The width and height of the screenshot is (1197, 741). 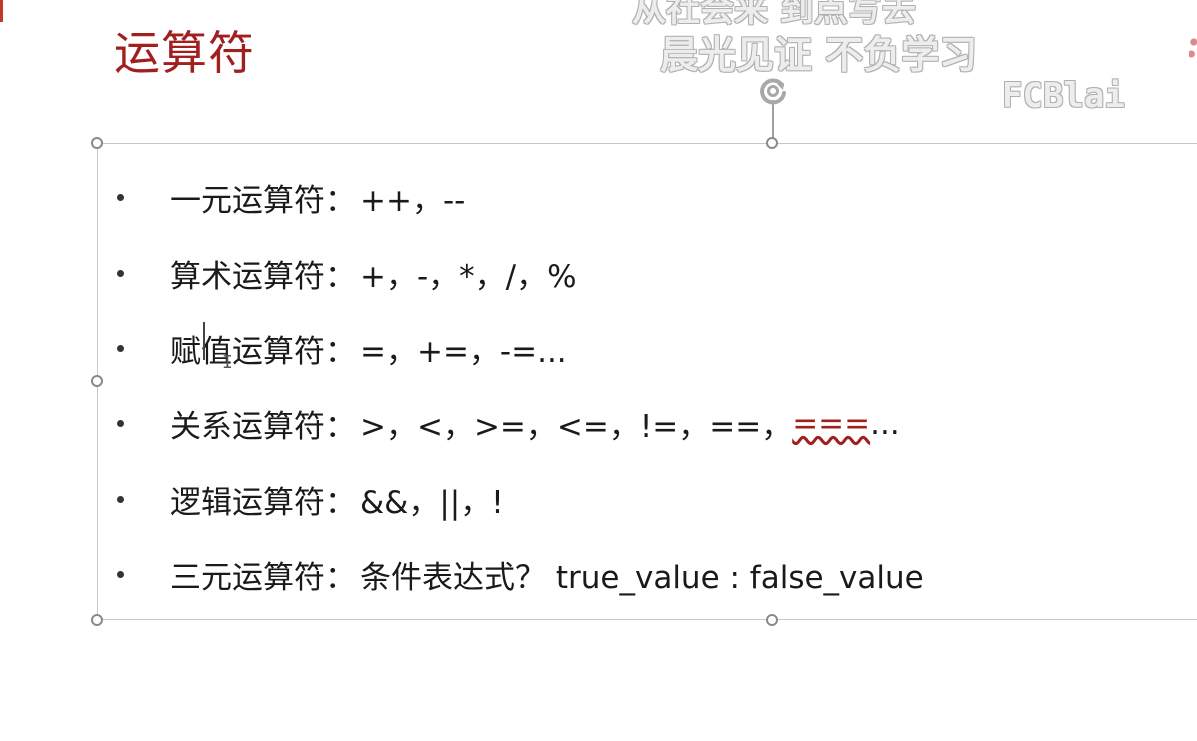 I want to click on operator-category-label: 关系运算符：, so click(x=263, y=427).